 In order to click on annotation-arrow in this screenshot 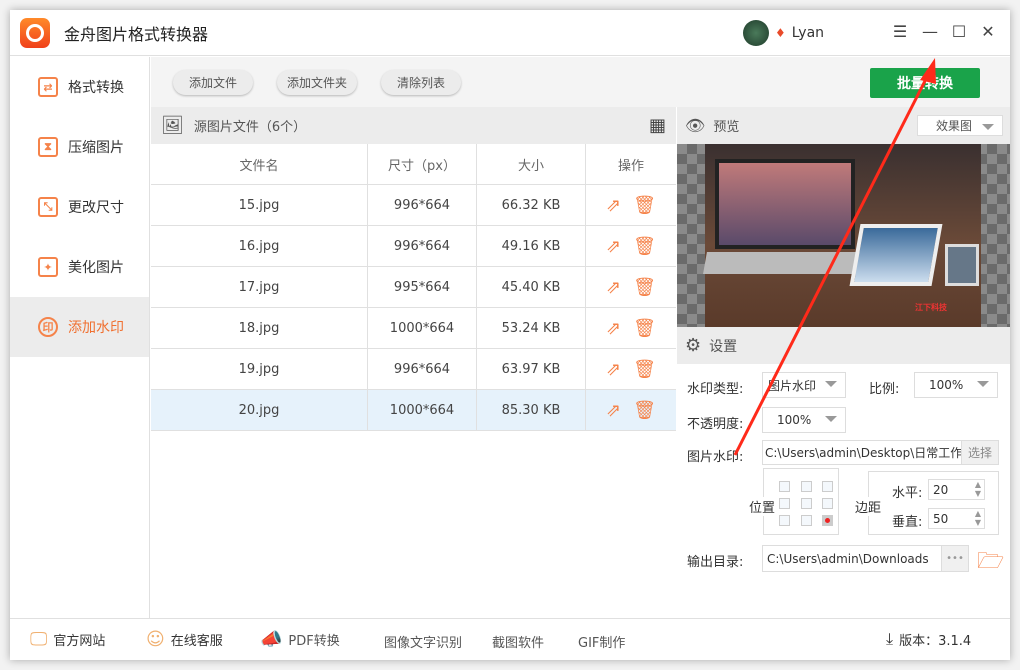, I will do `click(834, 257)`.